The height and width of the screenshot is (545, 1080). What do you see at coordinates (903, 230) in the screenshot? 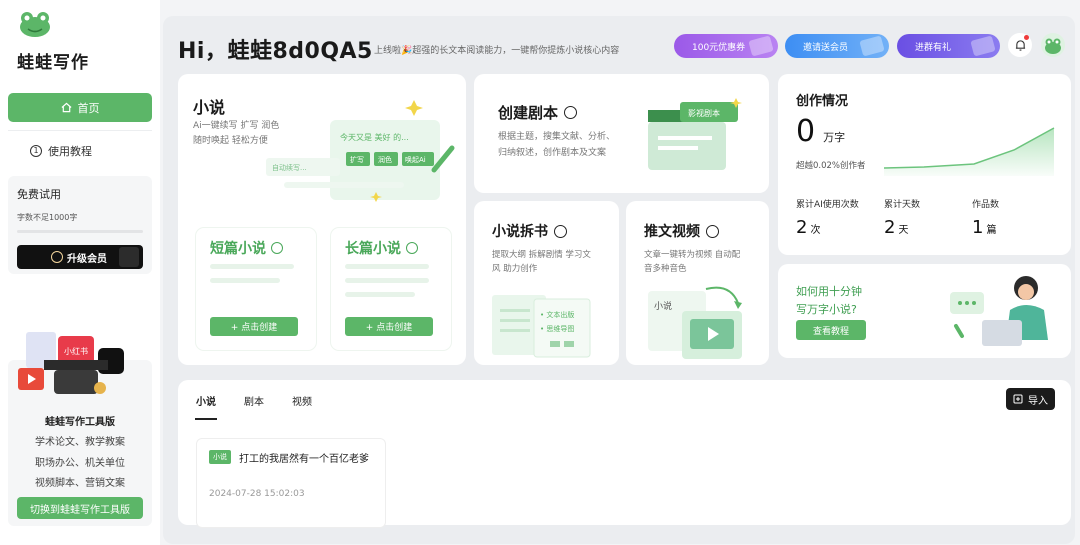
I see `stat-days-unit: 天` at bounding box center [903, 230].